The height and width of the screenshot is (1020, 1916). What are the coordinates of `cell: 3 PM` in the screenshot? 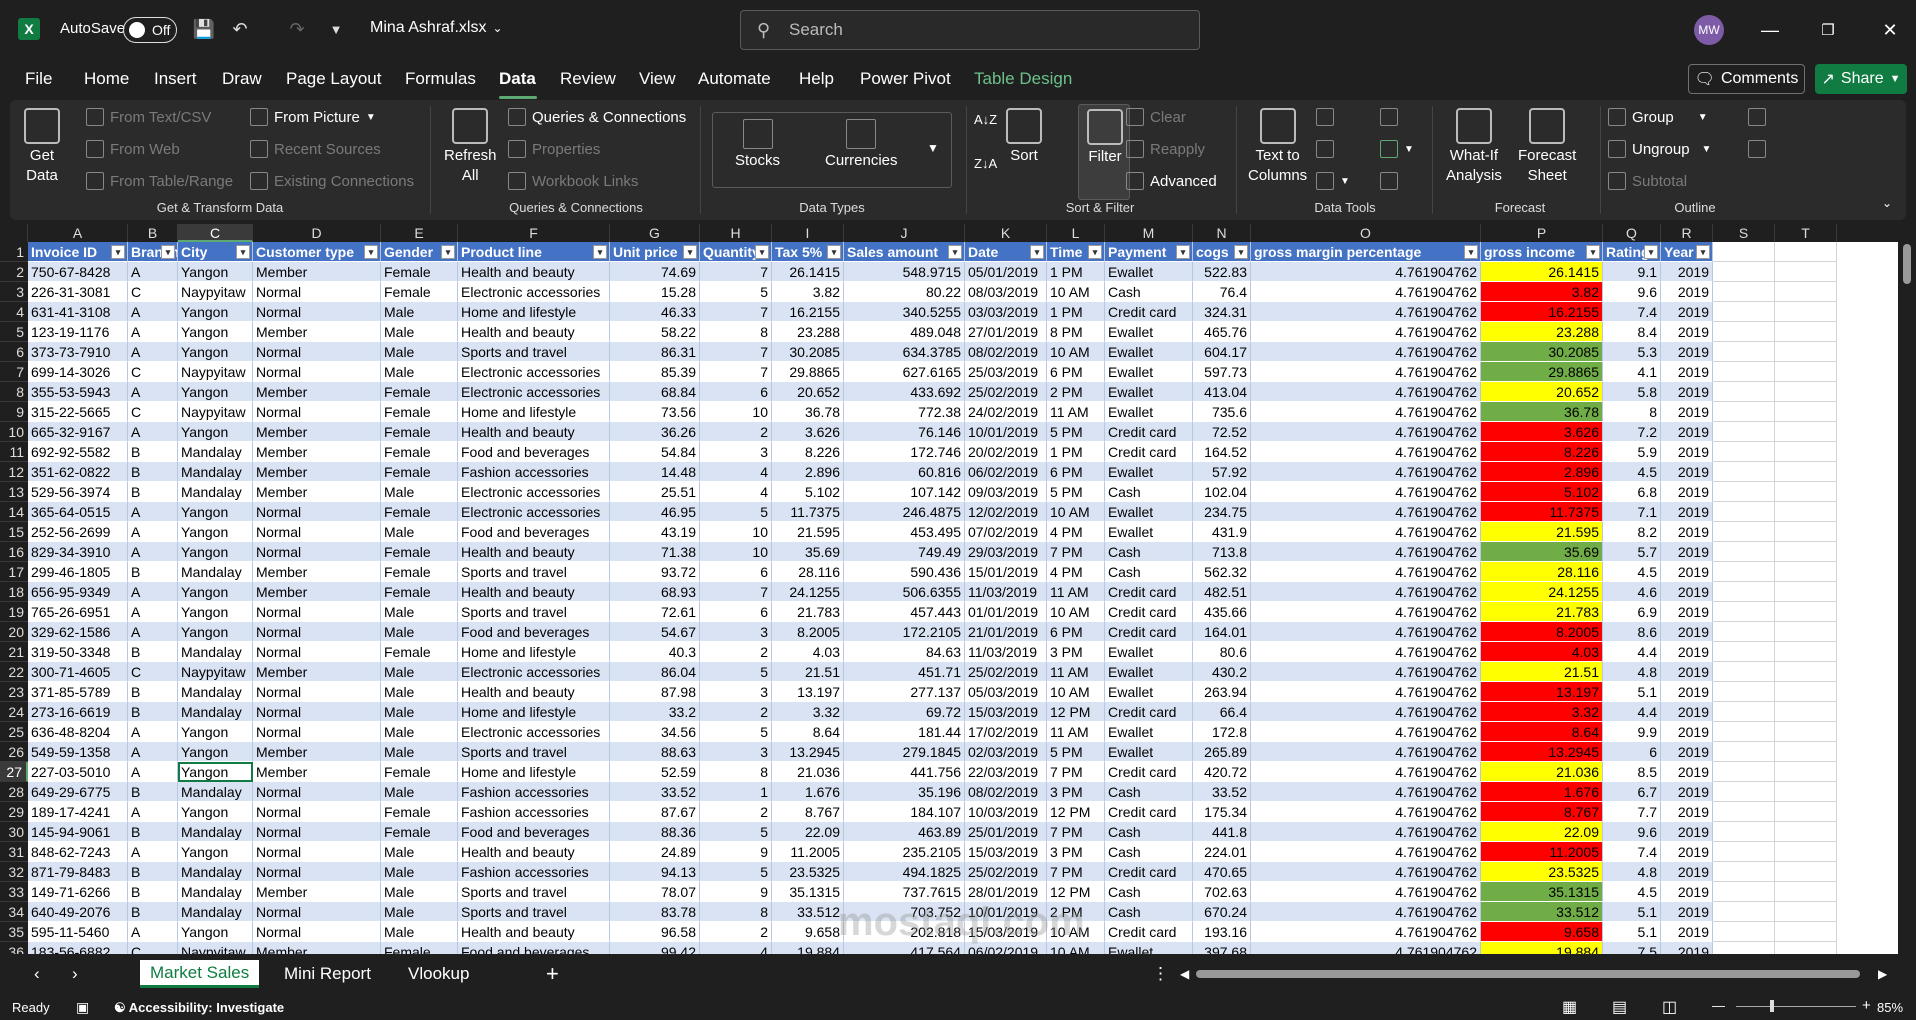 It's located at (1076, 852).